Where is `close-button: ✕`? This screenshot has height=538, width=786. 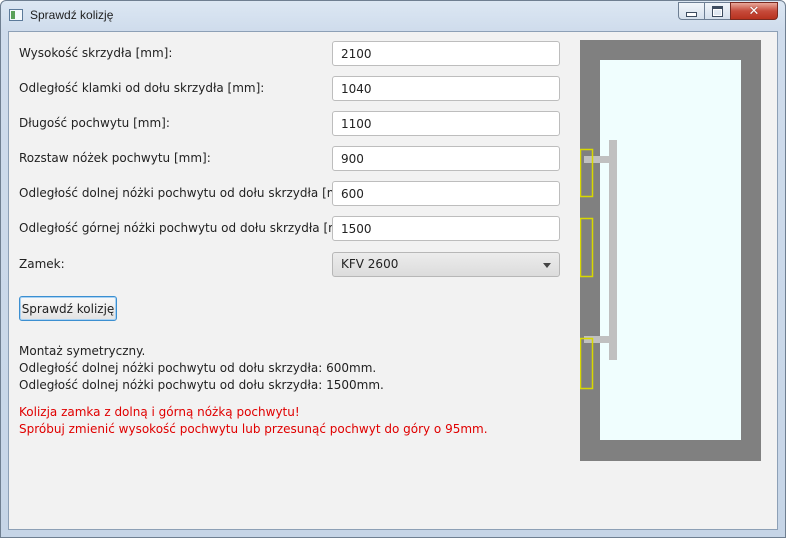 close-button: ✕ is located at coordinates (754, 11).